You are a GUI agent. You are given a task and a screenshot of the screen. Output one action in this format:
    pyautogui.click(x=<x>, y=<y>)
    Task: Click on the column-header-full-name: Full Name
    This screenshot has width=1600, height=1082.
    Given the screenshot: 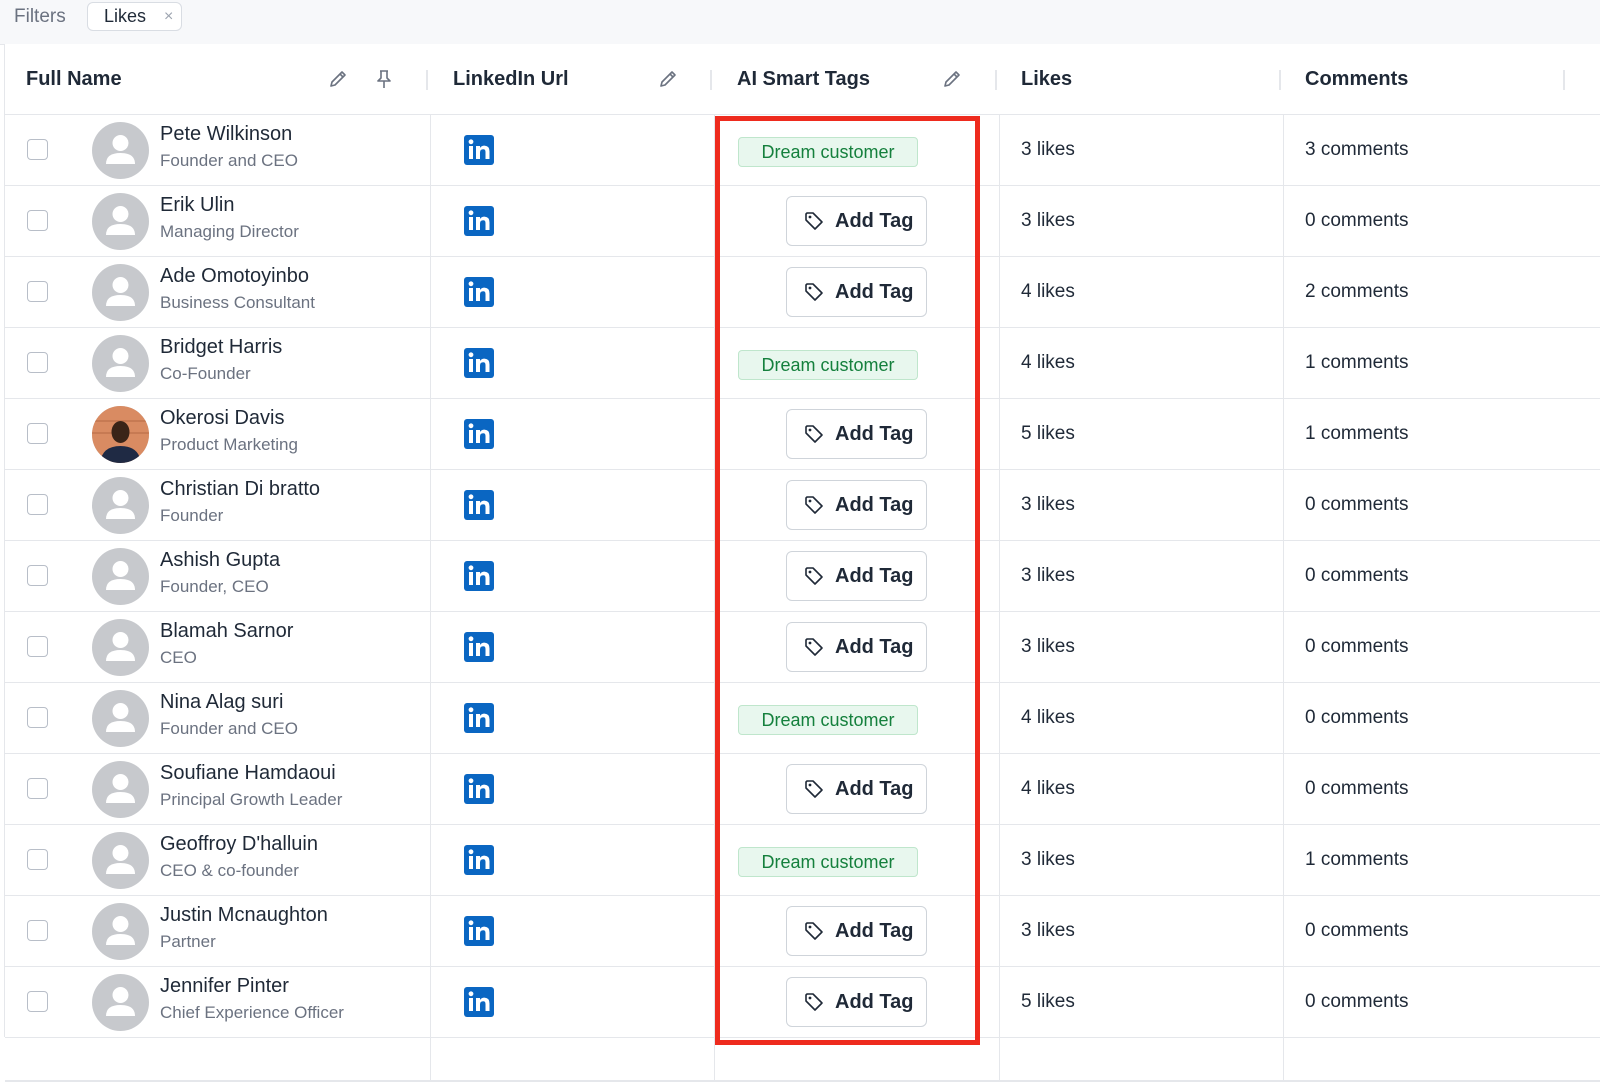 What is the action you would take?
    pyautogui.click(x=74, y=79)
    